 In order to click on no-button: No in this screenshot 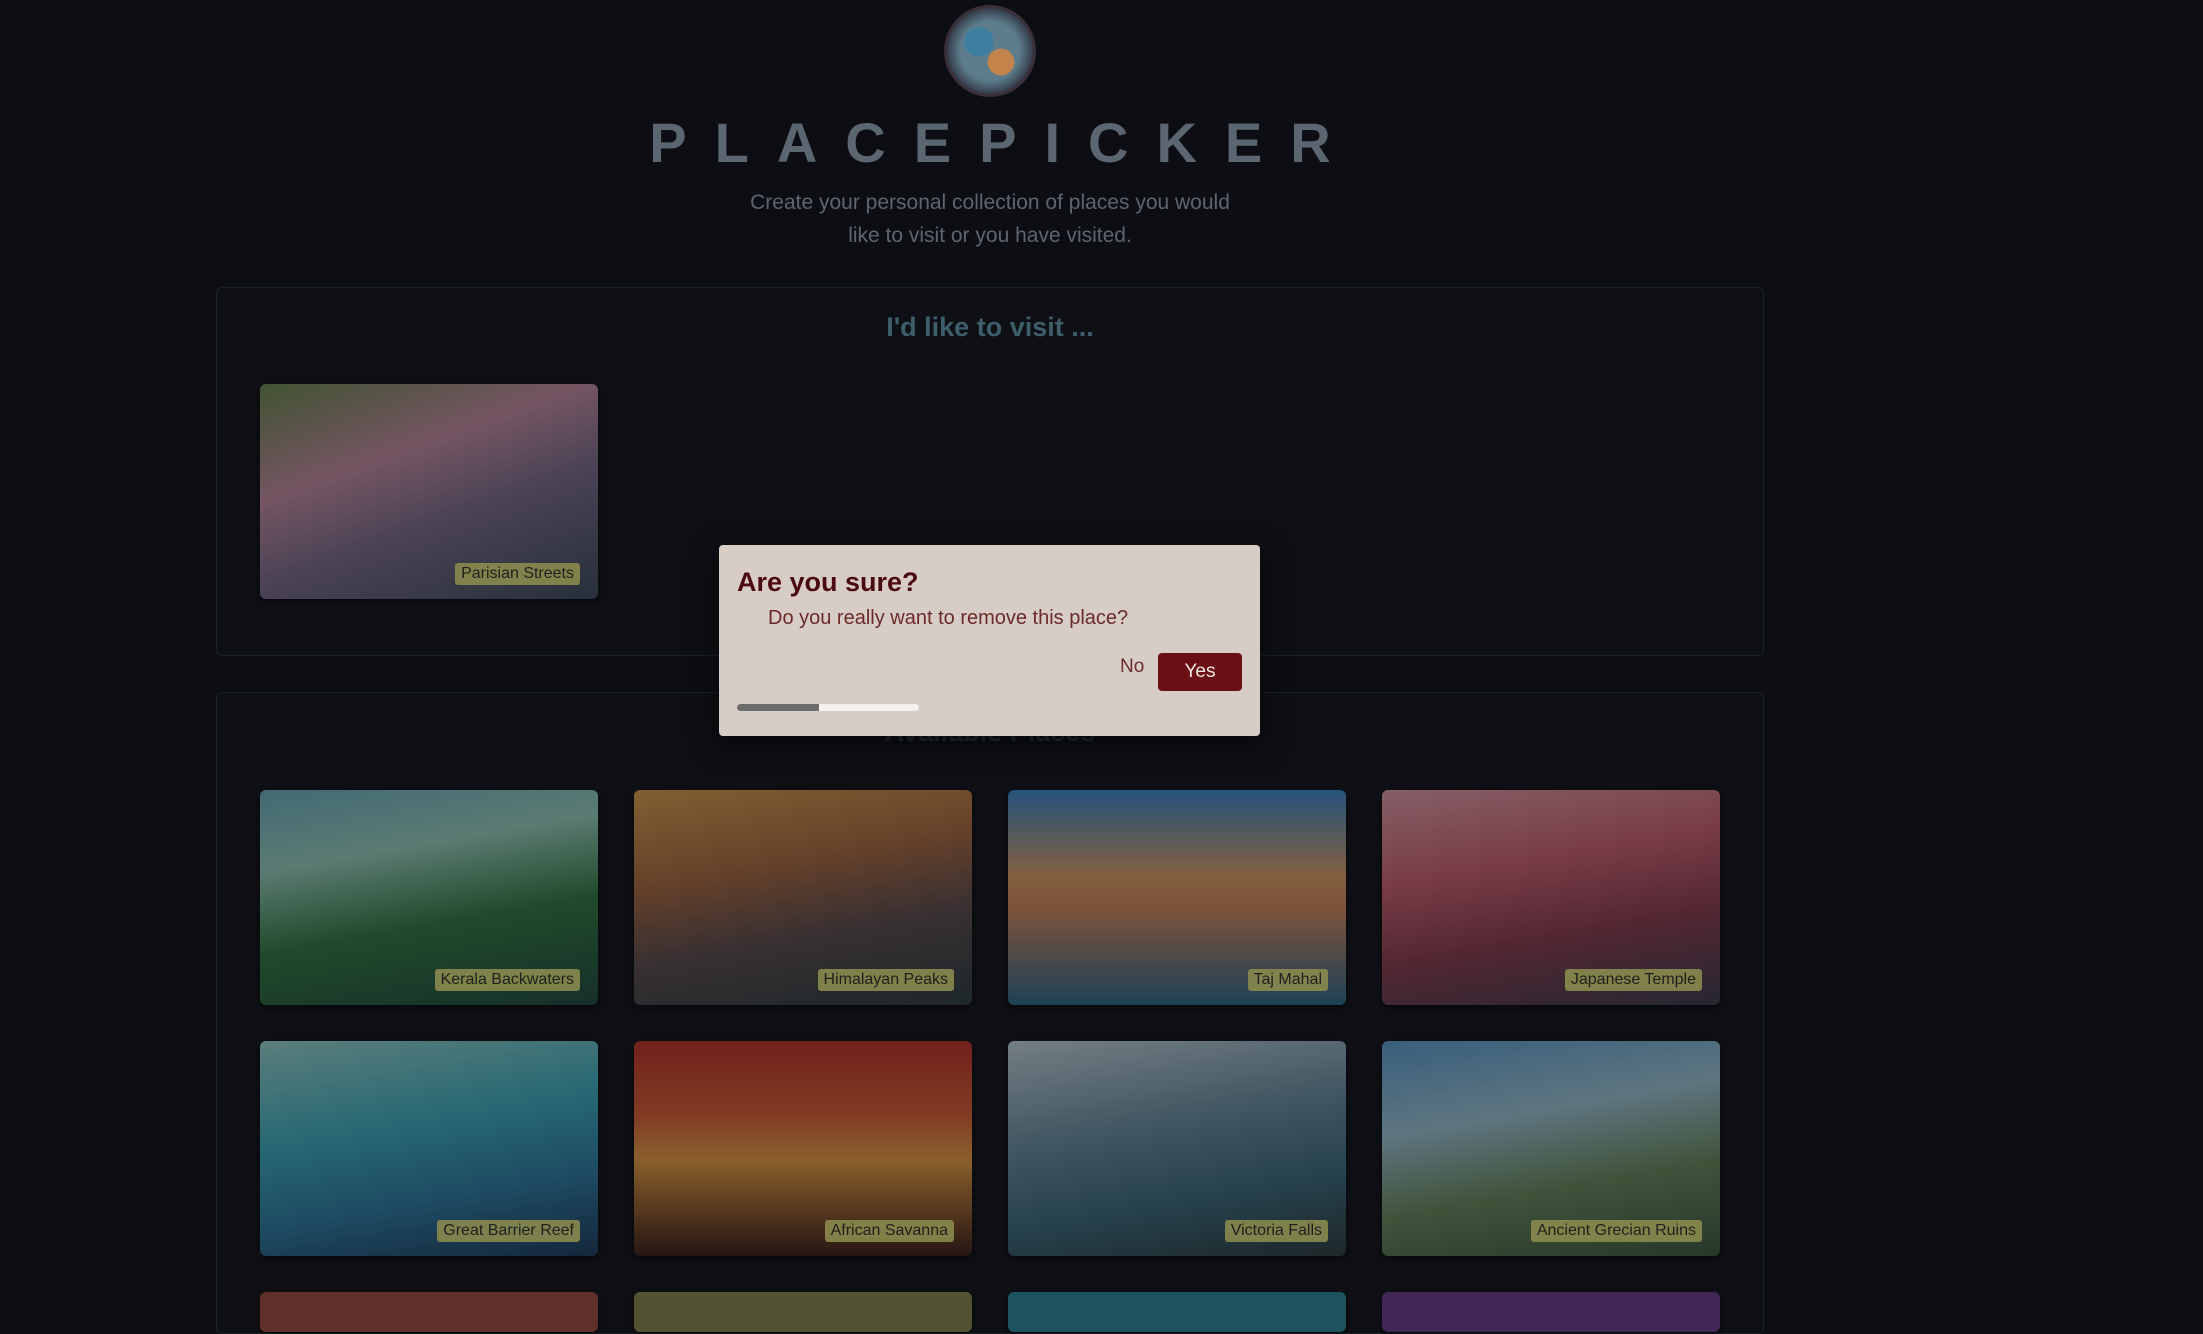, I will do `click(1132, 667)`.